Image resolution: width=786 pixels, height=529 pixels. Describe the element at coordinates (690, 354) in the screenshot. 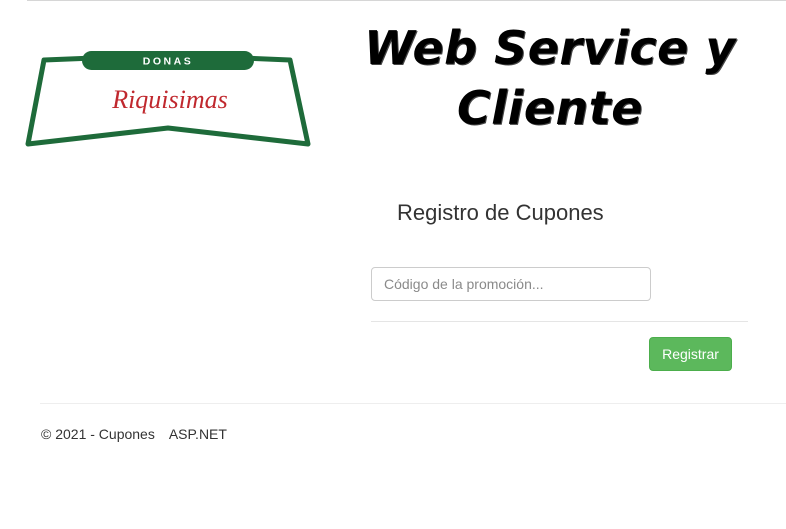

I see `register-button: Registrar` at that location.